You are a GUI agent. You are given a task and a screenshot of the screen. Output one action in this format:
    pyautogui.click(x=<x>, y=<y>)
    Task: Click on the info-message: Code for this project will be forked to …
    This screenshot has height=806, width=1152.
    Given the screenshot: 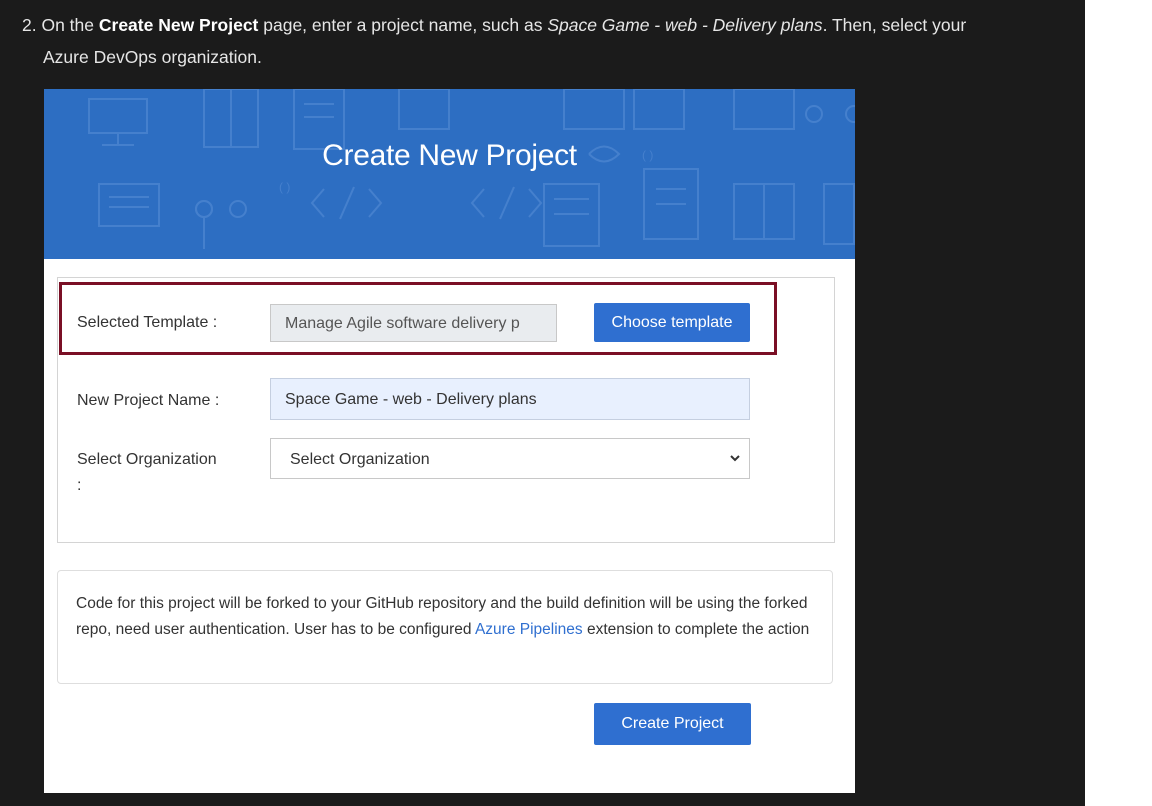 What is the action you would take?
    pyautogui.click(x=445, y=627)
    